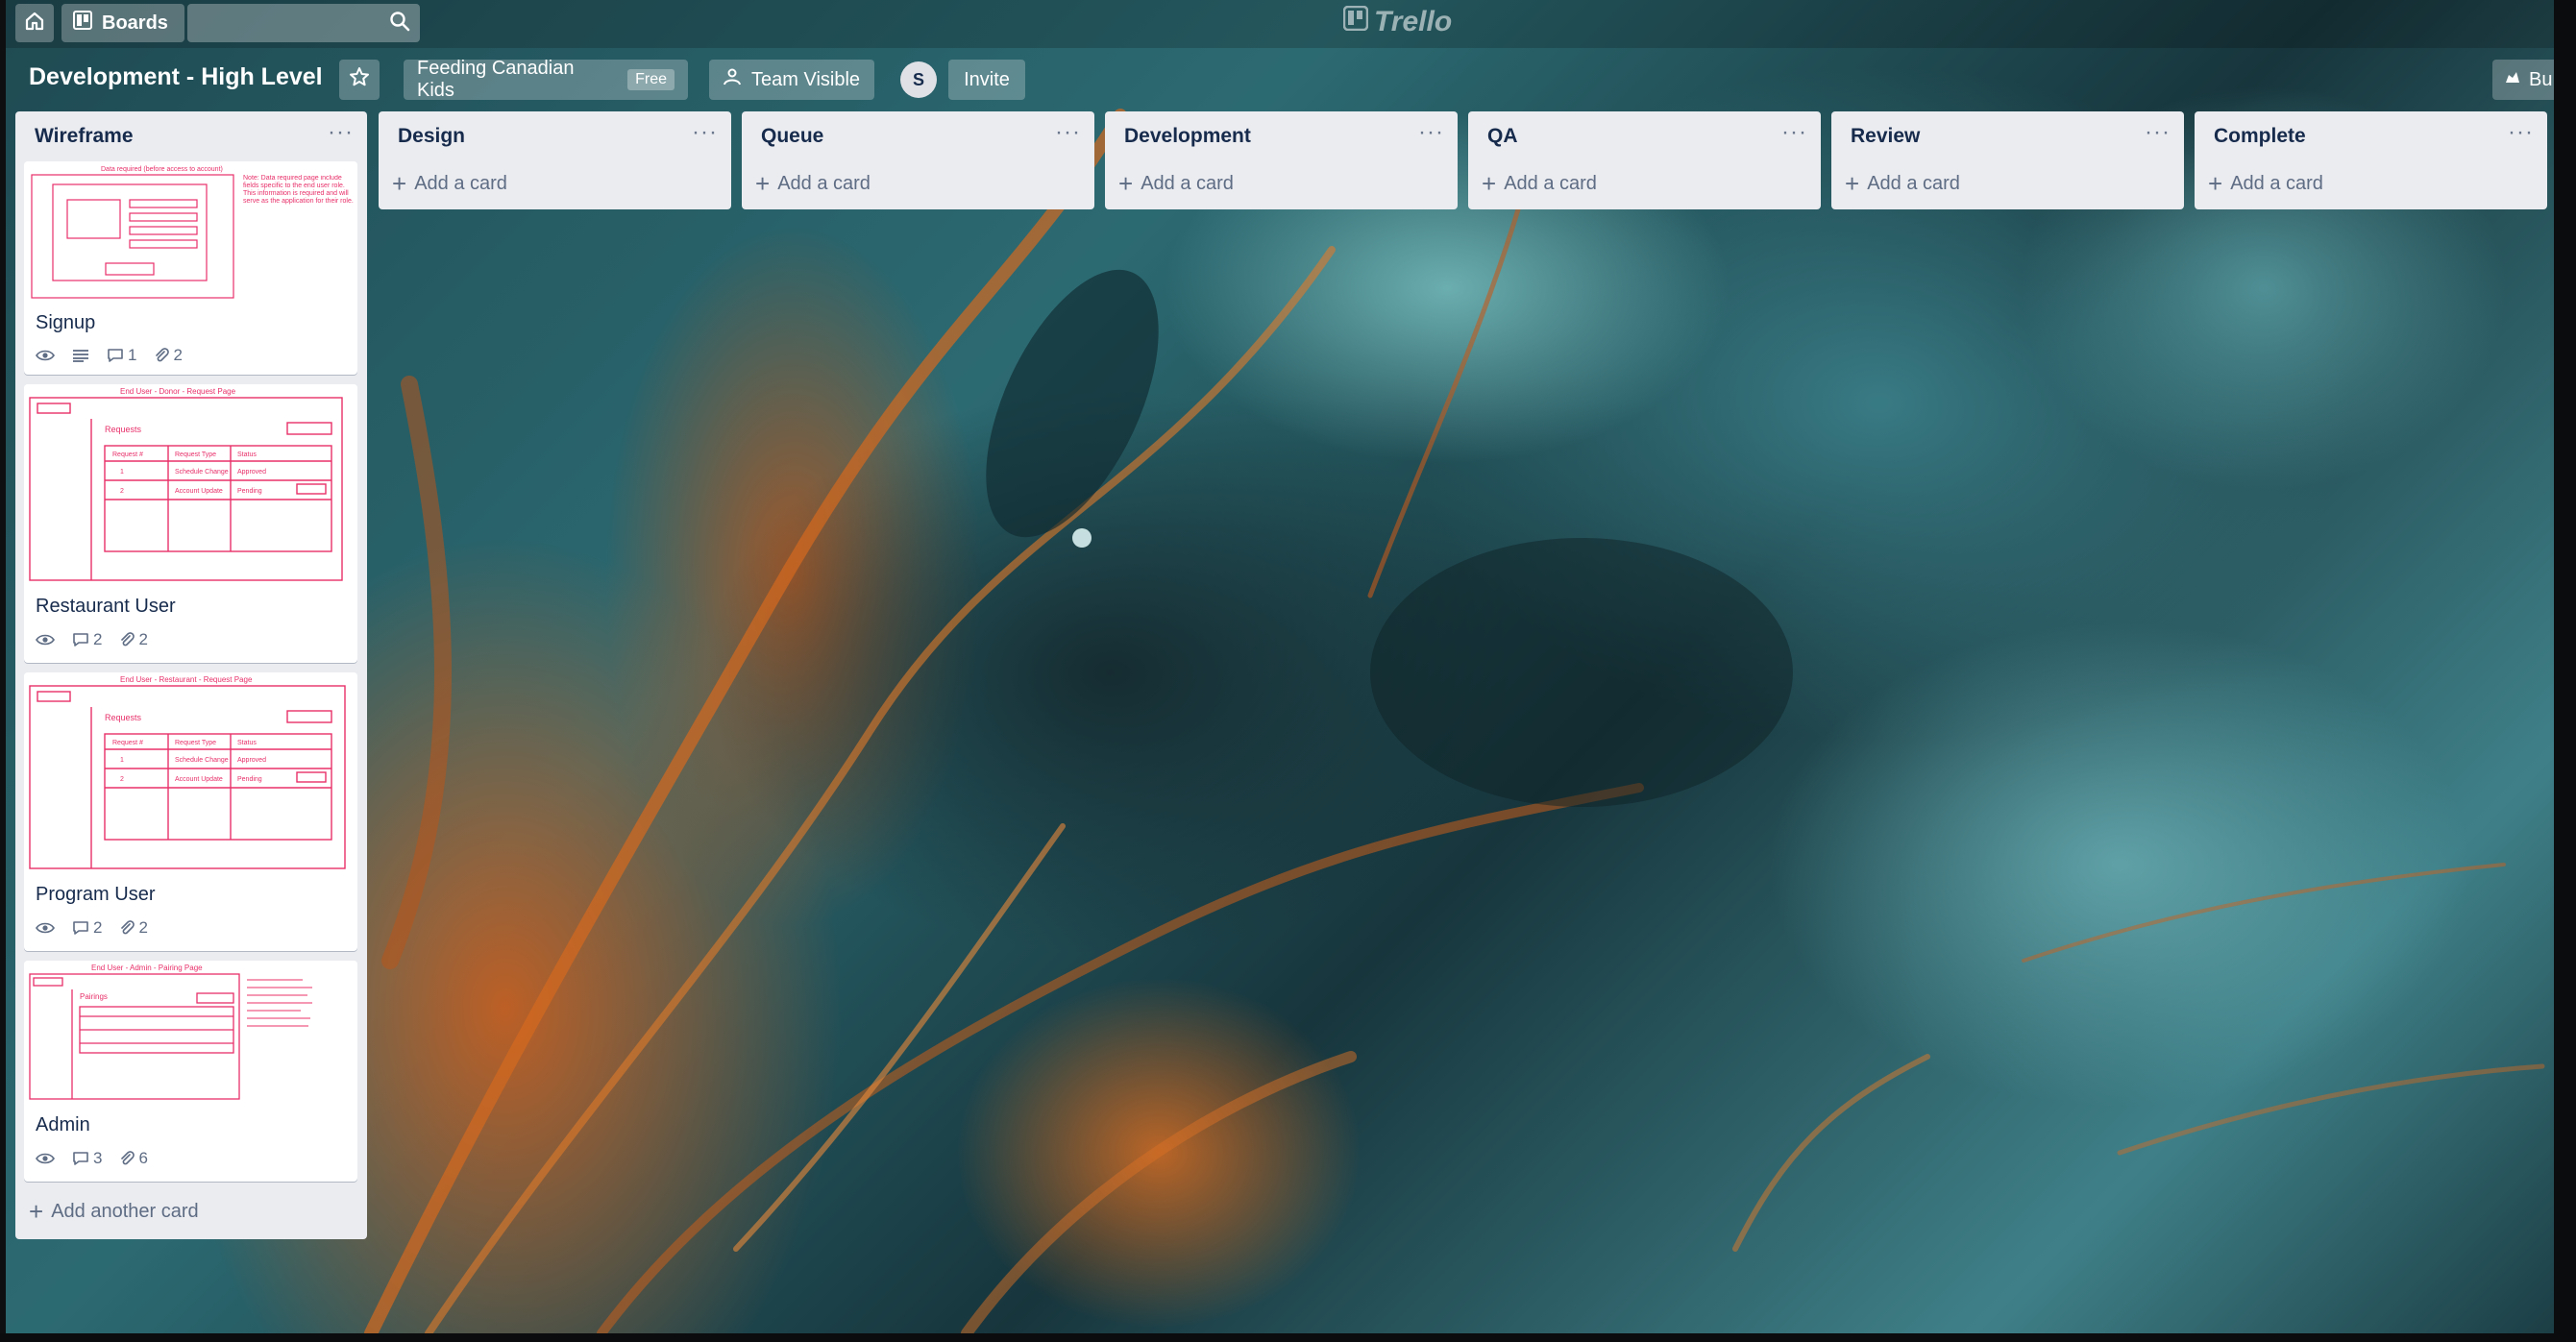  Describe the element at coordinates (63, 1124) in the screenshot. I see `card-title: Admin` at that location.